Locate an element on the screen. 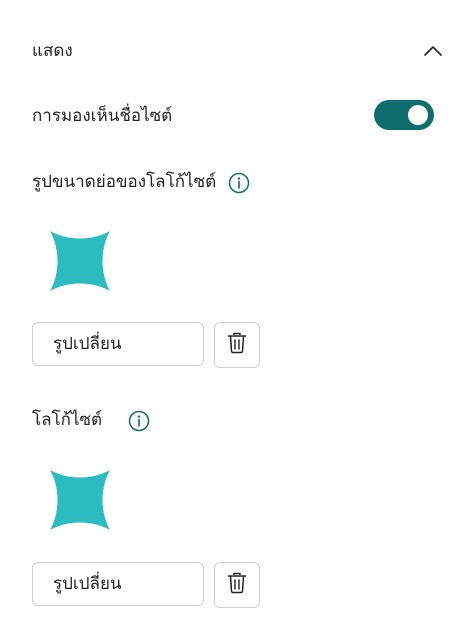  delete-thumbnail-button is located at coordinates (237, 345).